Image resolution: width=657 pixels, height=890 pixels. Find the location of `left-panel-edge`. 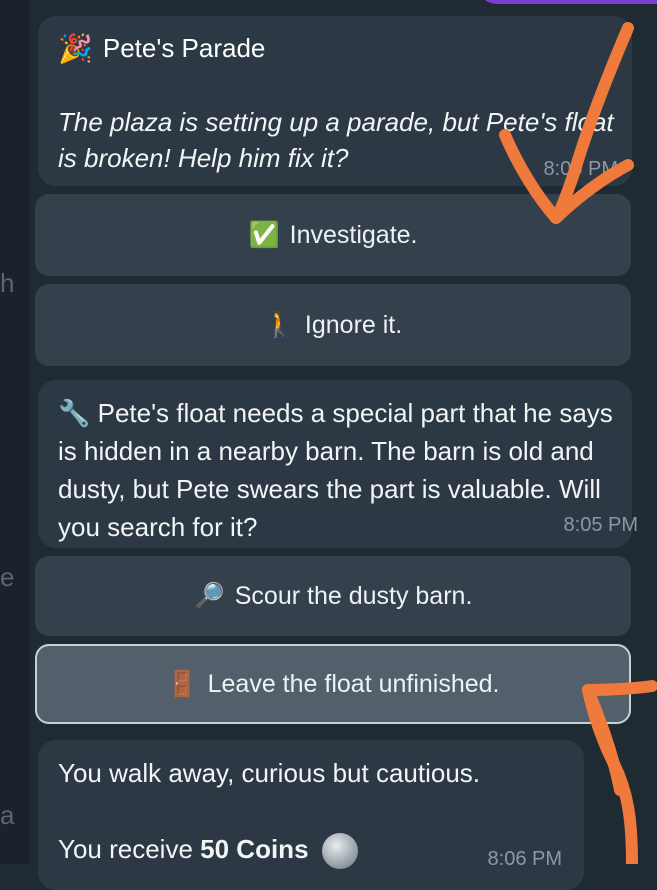

left-panel-edge is located at coordinates (15, 432).